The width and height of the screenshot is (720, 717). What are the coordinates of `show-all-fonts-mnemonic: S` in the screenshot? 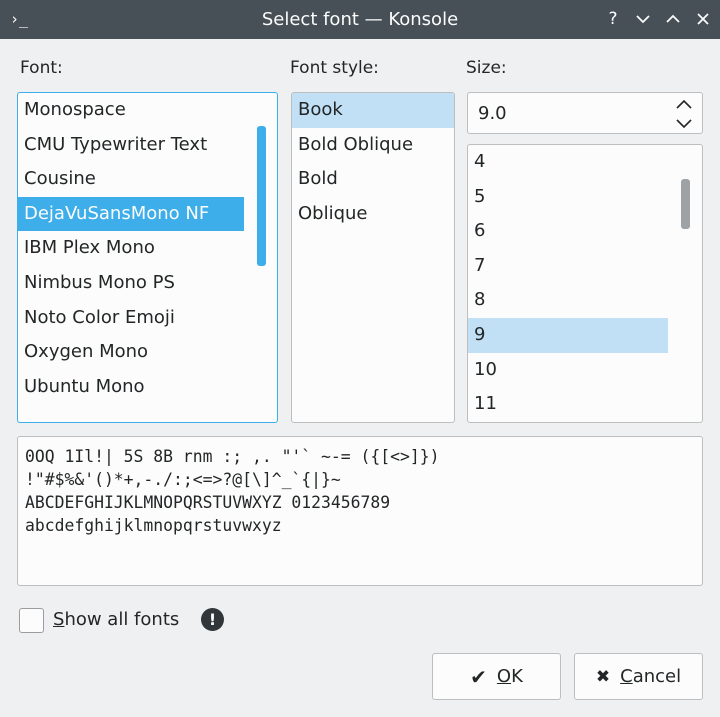 It's located at (59, 619).